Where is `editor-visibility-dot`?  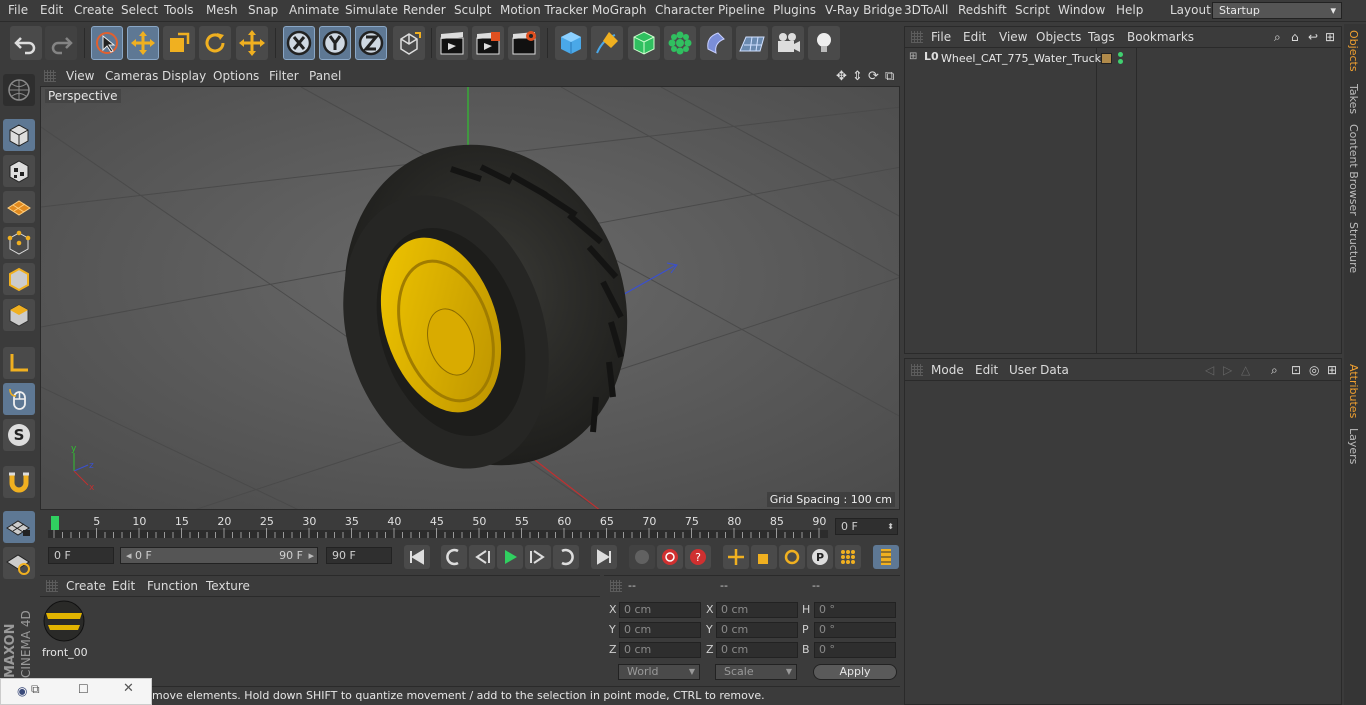
editor-visibility-dot is located at coordinates (1120, 54).